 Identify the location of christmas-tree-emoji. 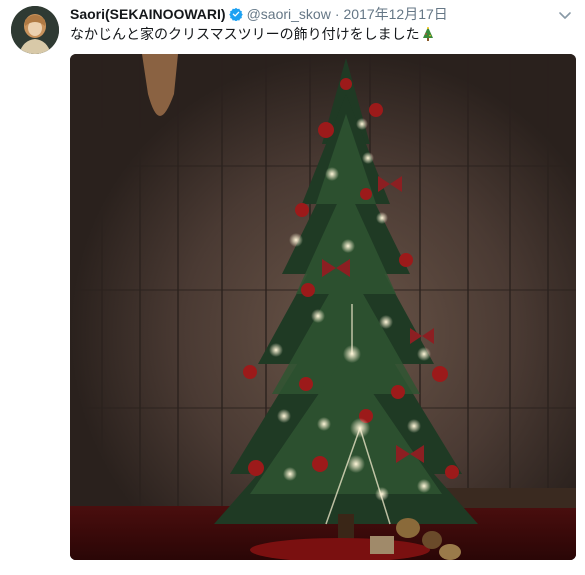
(428, 34).